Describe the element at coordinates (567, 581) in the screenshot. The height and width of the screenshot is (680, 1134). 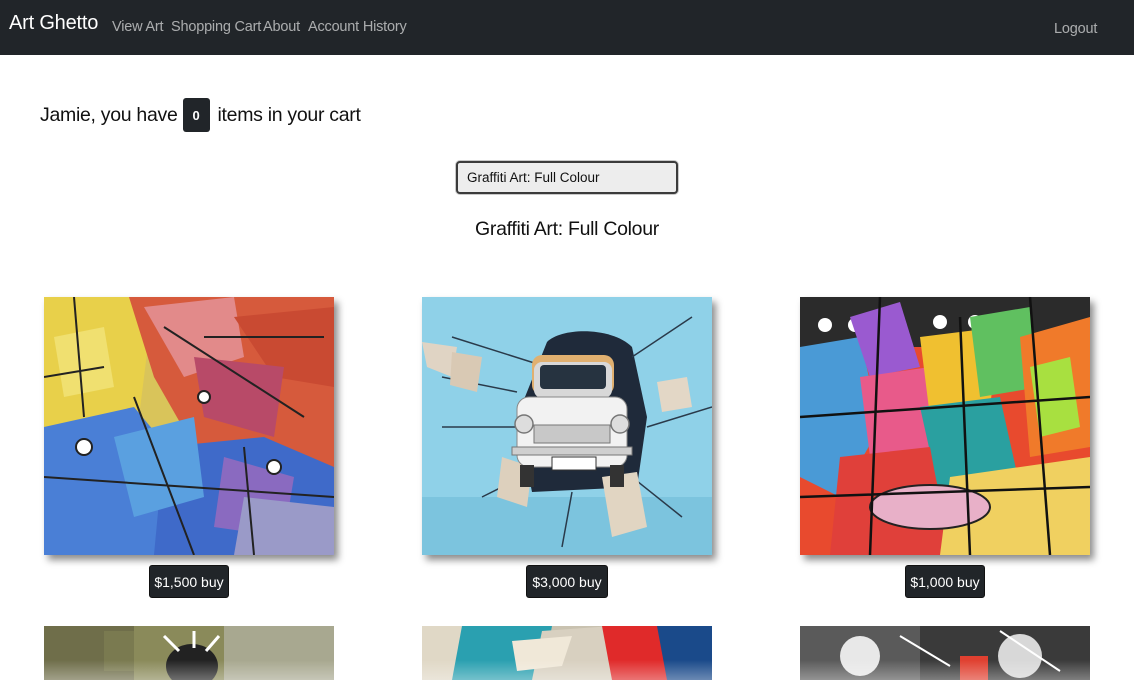
I see `buy-button: $3,000 buy` at that location.